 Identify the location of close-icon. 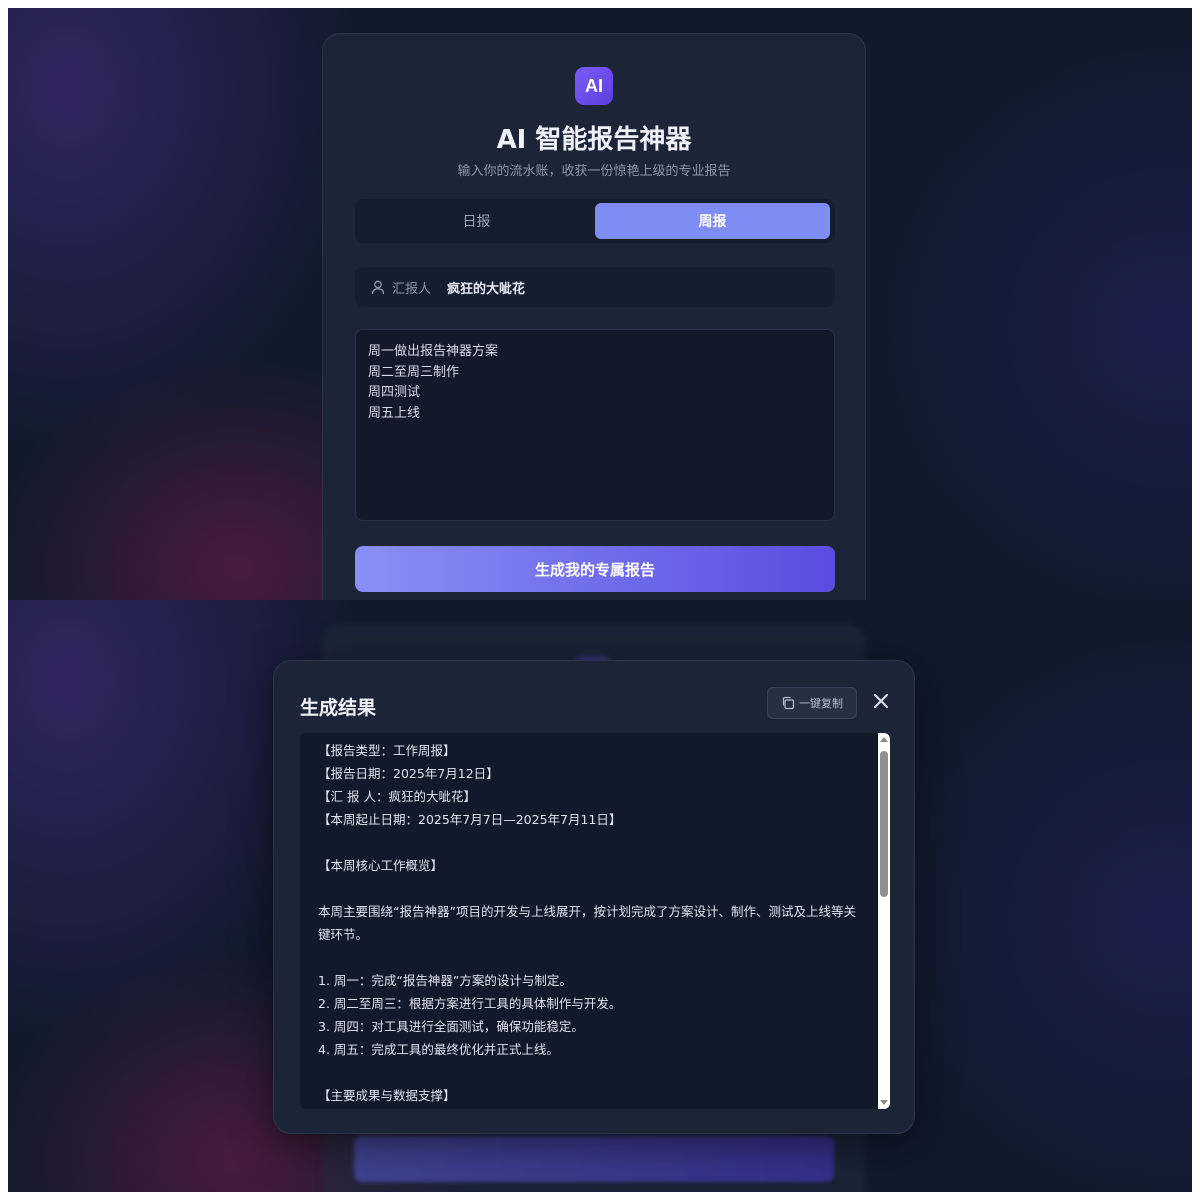
(881, 703).